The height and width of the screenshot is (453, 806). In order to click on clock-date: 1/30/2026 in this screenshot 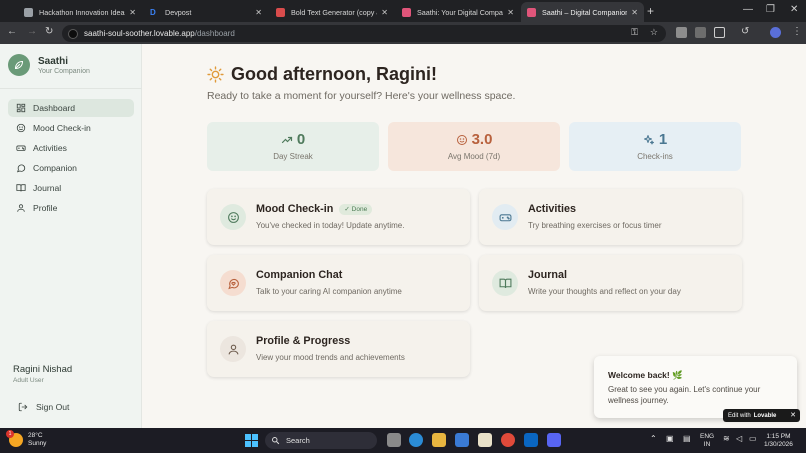, I will do `click(778, 444)`.